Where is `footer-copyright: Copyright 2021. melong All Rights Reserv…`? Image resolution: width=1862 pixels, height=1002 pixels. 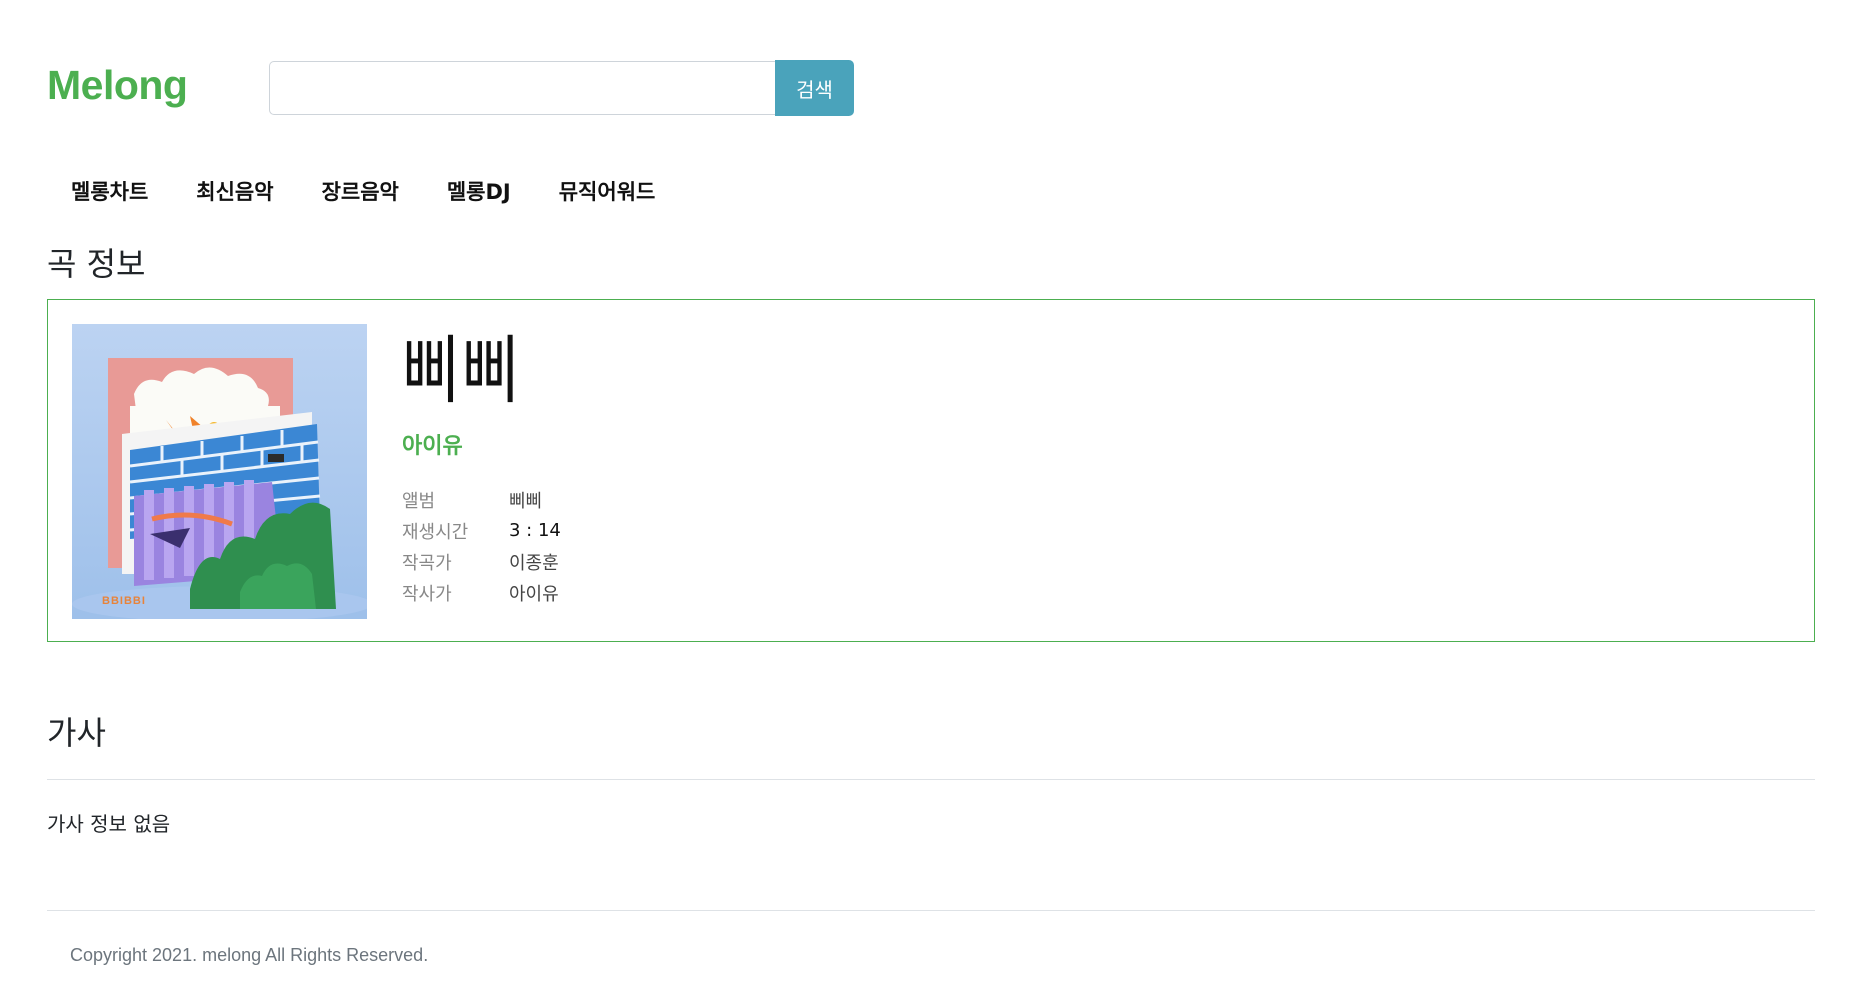 footer-copyright: Copyright 2021. melong All Rights Reserv… is located at coordinates (249, 955).